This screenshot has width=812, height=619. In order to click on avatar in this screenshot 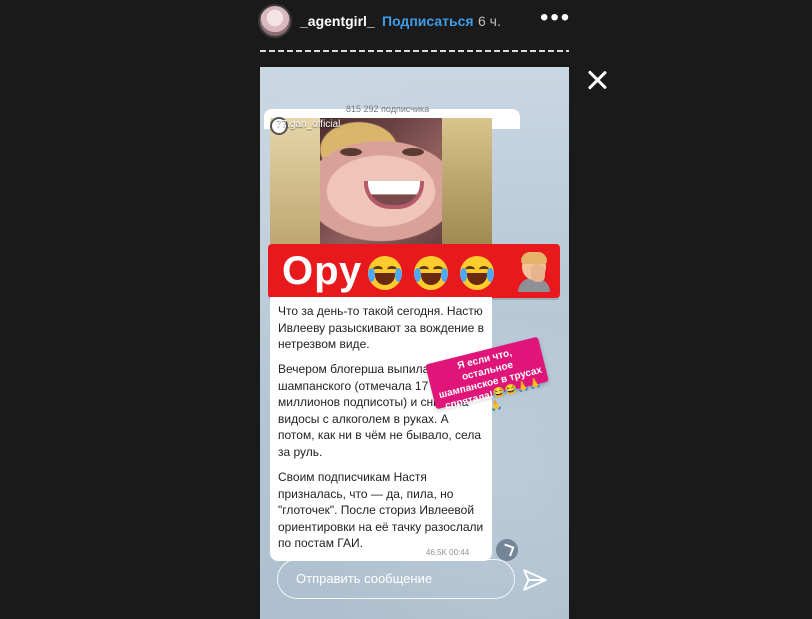, I will do `click(275, 21)`.